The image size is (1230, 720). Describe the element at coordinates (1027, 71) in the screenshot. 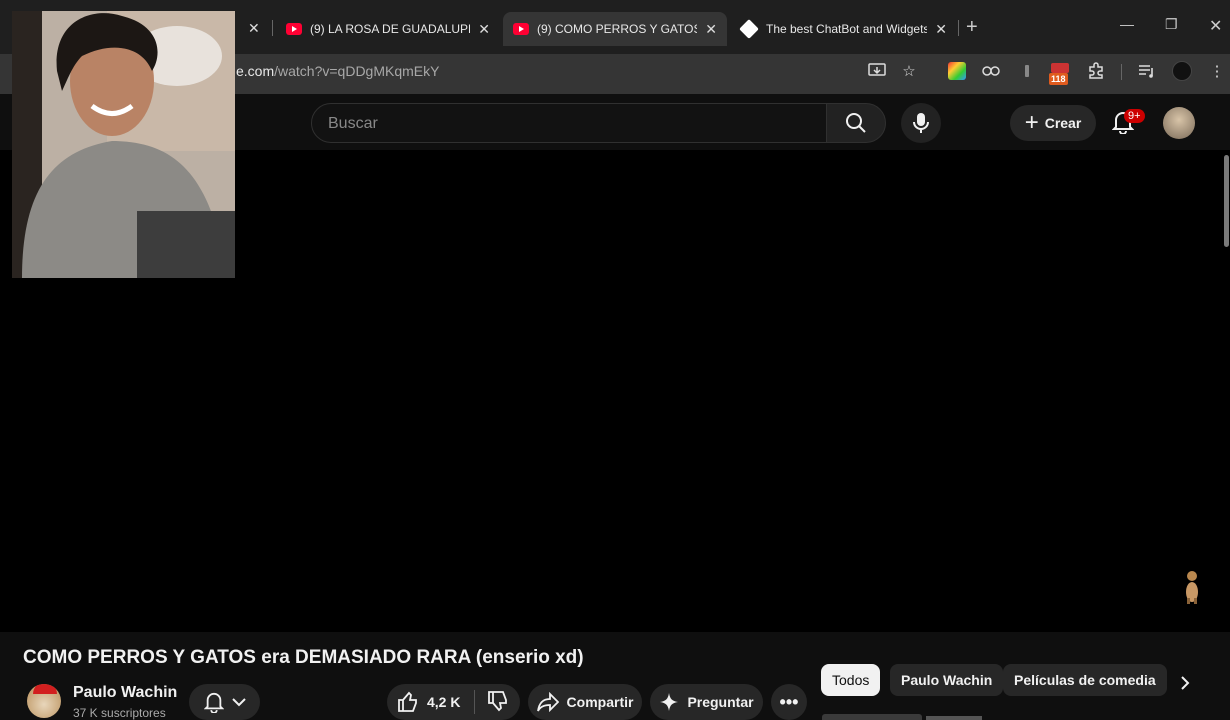

I see `pin-extension-icon` at that location.